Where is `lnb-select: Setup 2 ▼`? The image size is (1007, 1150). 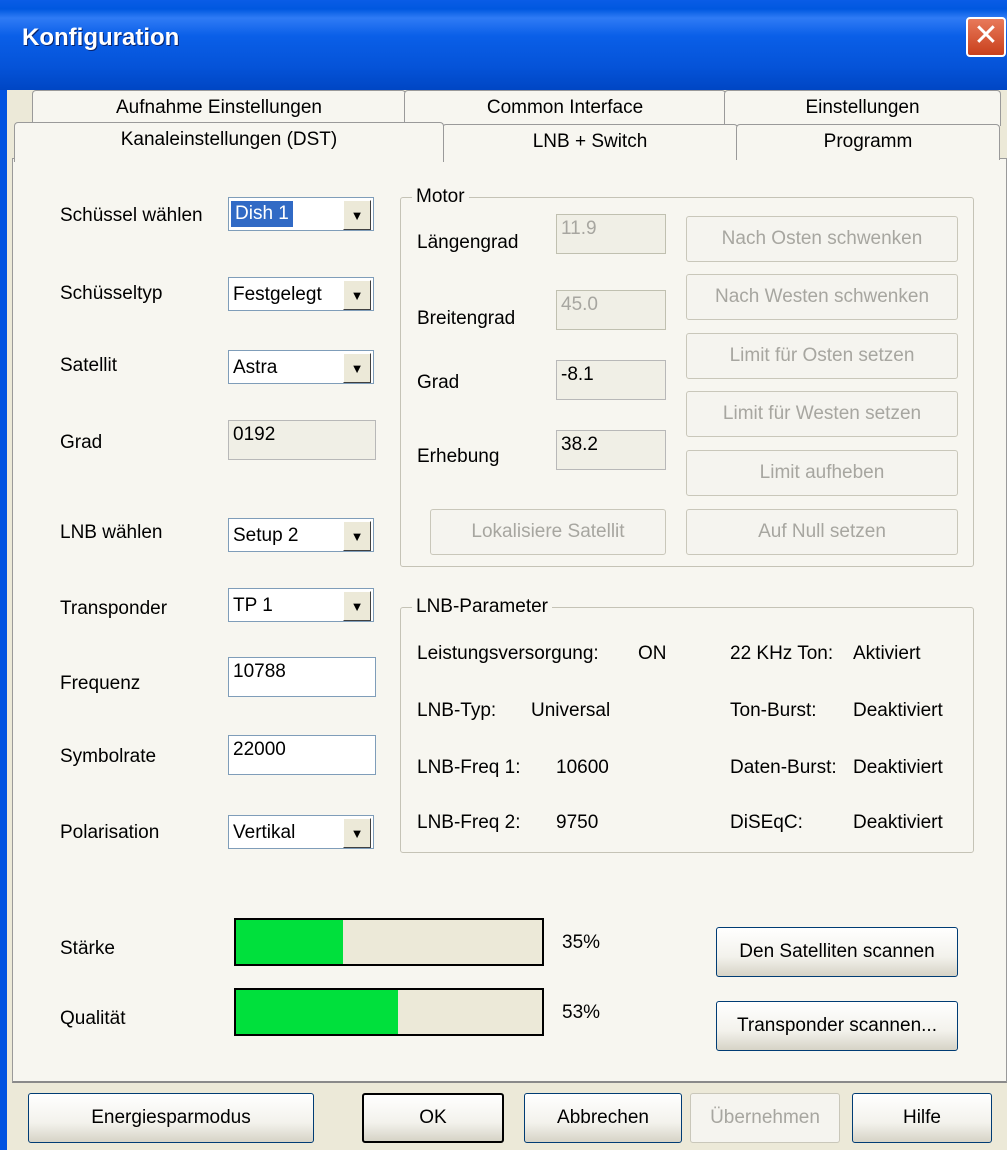 lnb-select: Setup 2 ▼ is located at coordinates (301, 535).